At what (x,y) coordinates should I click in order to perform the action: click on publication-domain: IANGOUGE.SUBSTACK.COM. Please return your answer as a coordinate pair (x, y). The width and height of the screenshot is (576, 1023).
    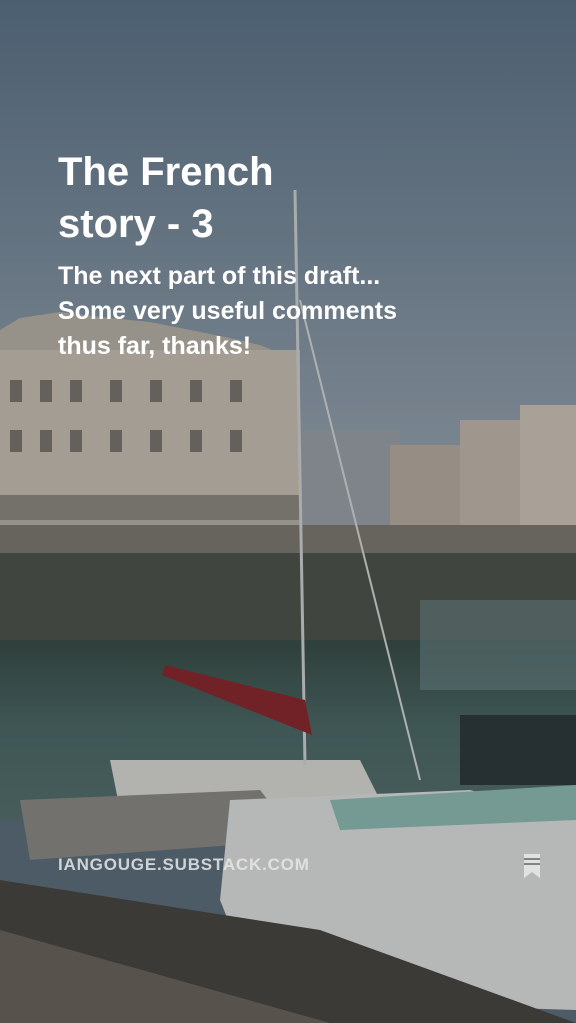
    Looking at the image, I should click on (184, 865).